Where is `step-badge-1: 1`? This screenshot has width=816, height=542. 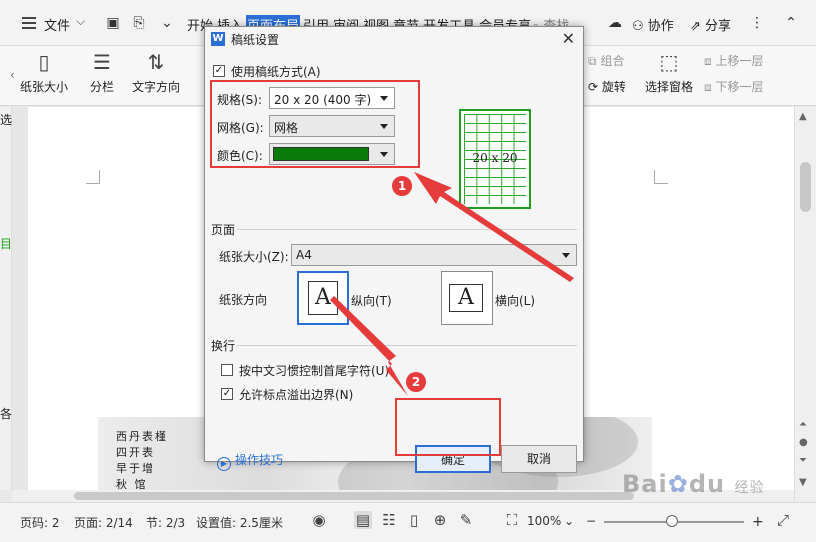
step-badge-1: 1 is located at coordinates (402, 186).